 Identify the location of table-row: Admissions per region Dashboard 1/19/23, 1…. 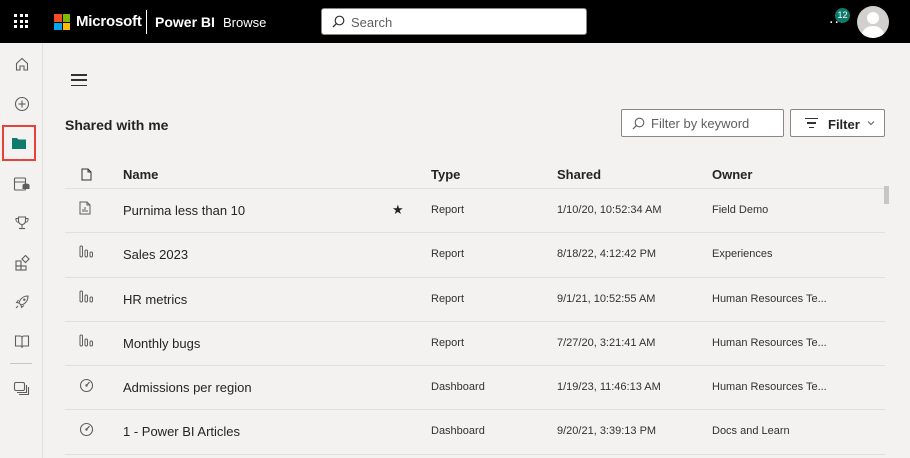
(475, 388).